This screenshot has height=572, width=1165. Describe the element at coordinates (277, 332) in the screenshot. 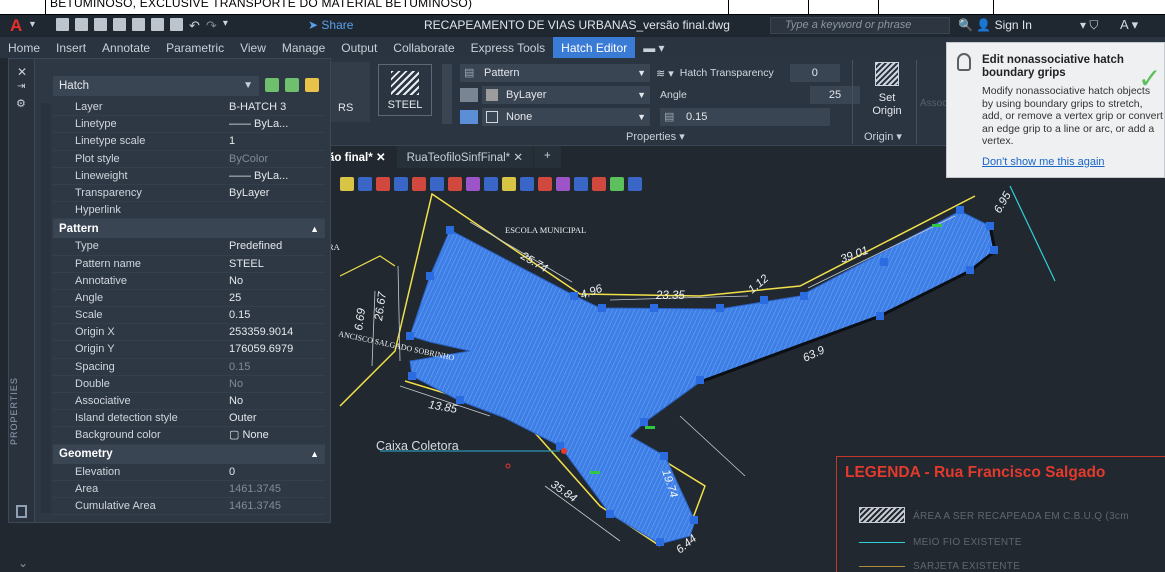

I see `property-value: 253359.9014` at that location.